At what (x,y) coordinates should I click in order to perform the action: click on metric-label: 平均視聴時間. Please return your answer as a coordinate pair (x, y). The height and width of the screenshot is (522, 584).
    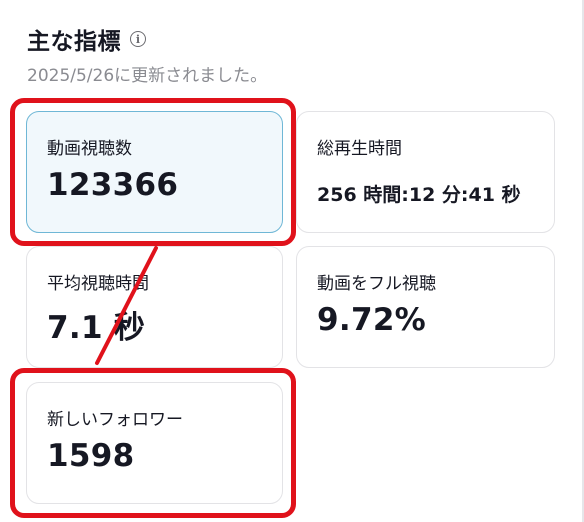
    Looking at the image, I should click on (98, 284).